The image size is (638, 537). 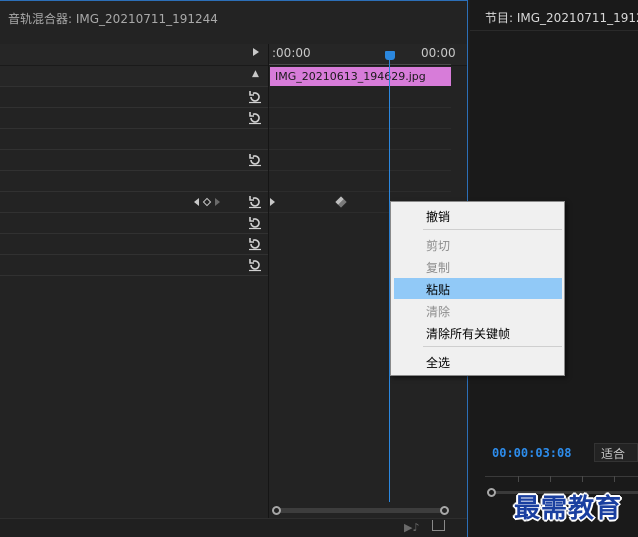 I want to click on panel-footer, so click(x=233, y=527).